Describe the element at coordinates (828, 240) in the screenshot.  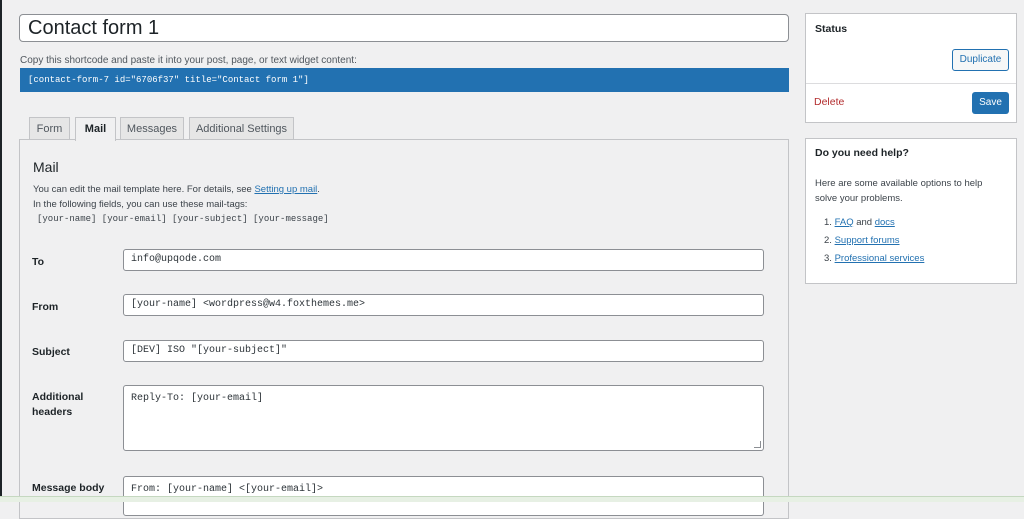
I see `help-item-number: 2.` at that location.